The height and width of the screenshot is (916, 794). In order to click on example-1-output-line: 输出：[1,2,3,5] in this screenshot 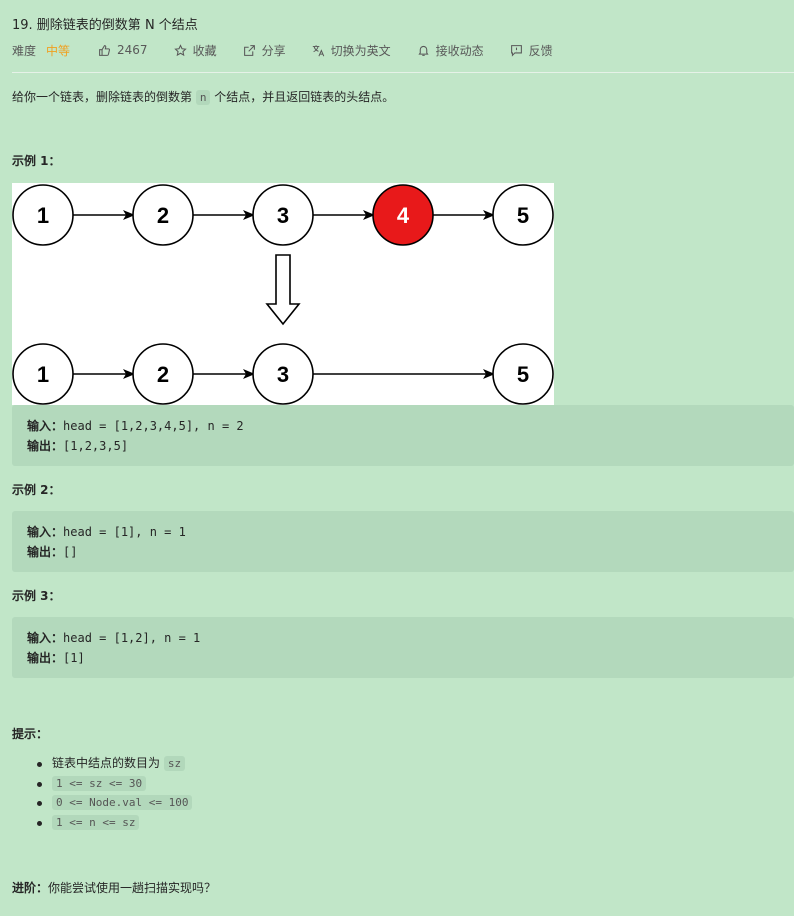, I will do `click(78, 446)`.